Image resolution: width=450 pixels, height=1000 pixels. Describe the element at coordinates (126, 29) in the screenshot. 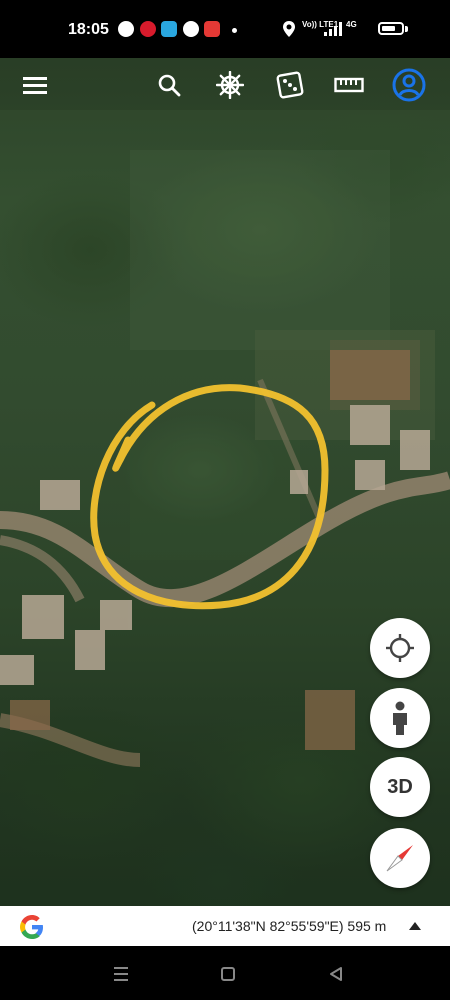

I see `app-notification-icon` at that location.